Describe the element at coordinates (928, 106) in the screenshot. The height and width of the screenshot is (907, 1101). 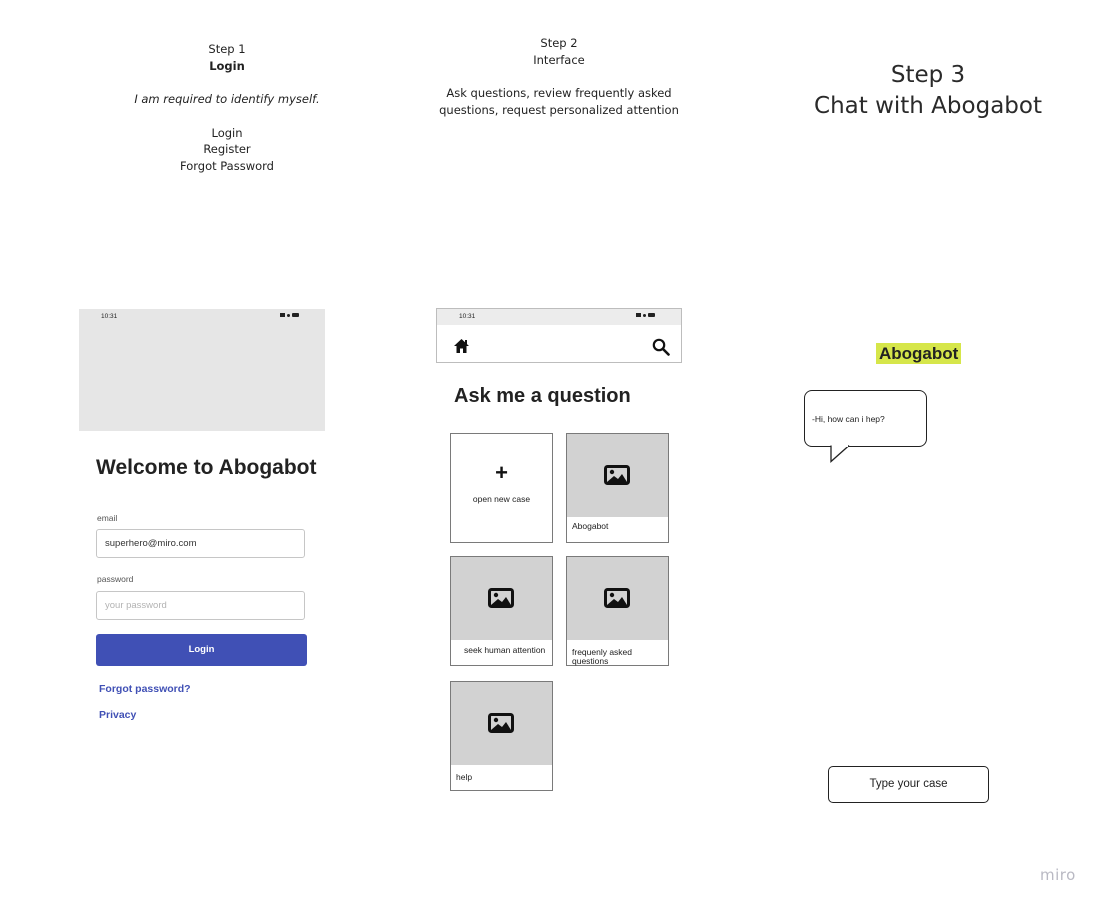
I see `step3-title: Chat with Abogabot` at that location.